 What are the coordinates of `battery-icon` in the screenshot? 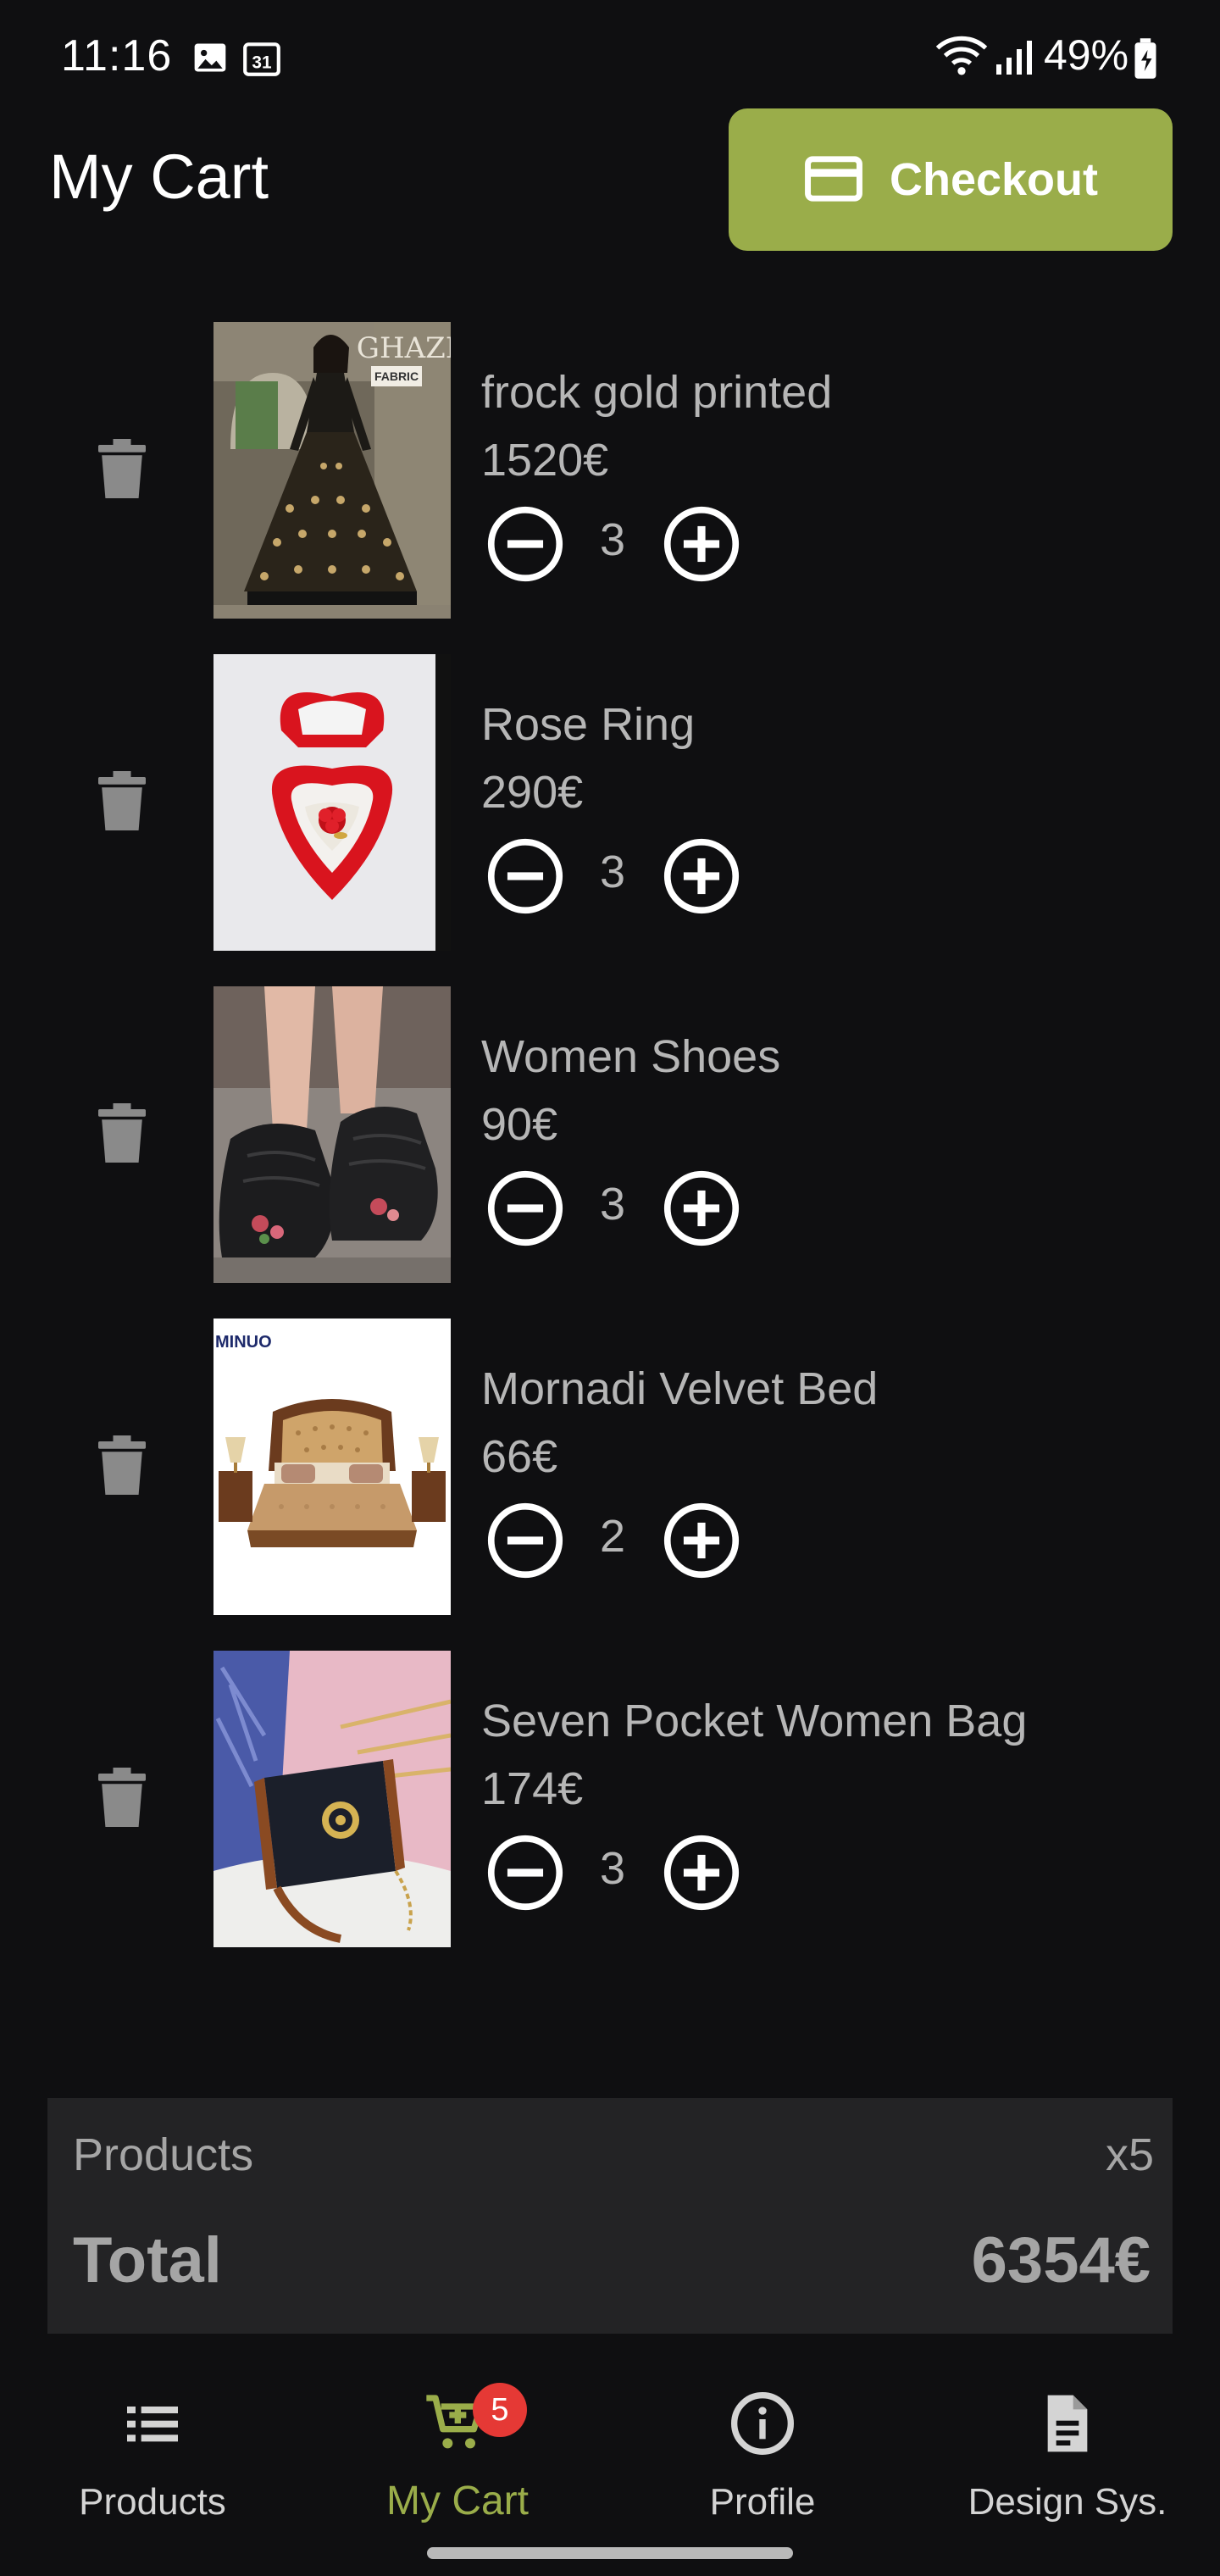 It's located at (1145, 60).